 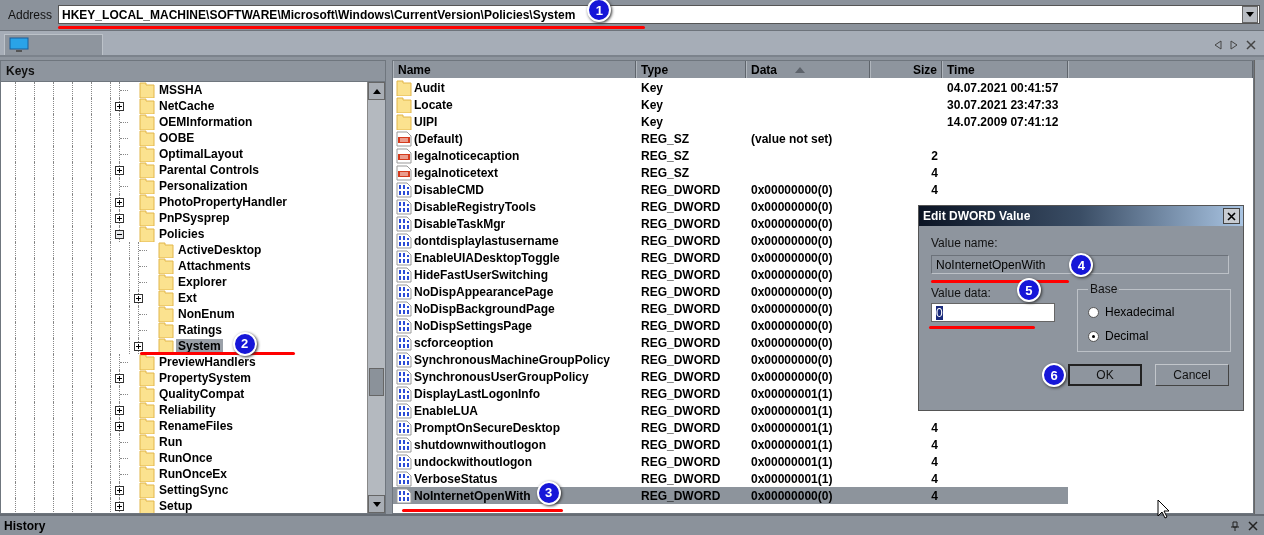 What do you see at coordinates (223, 202) in the screenshot?
I see `tree-item: PhotoPropertyHandler` at bounding box center [223, 202].